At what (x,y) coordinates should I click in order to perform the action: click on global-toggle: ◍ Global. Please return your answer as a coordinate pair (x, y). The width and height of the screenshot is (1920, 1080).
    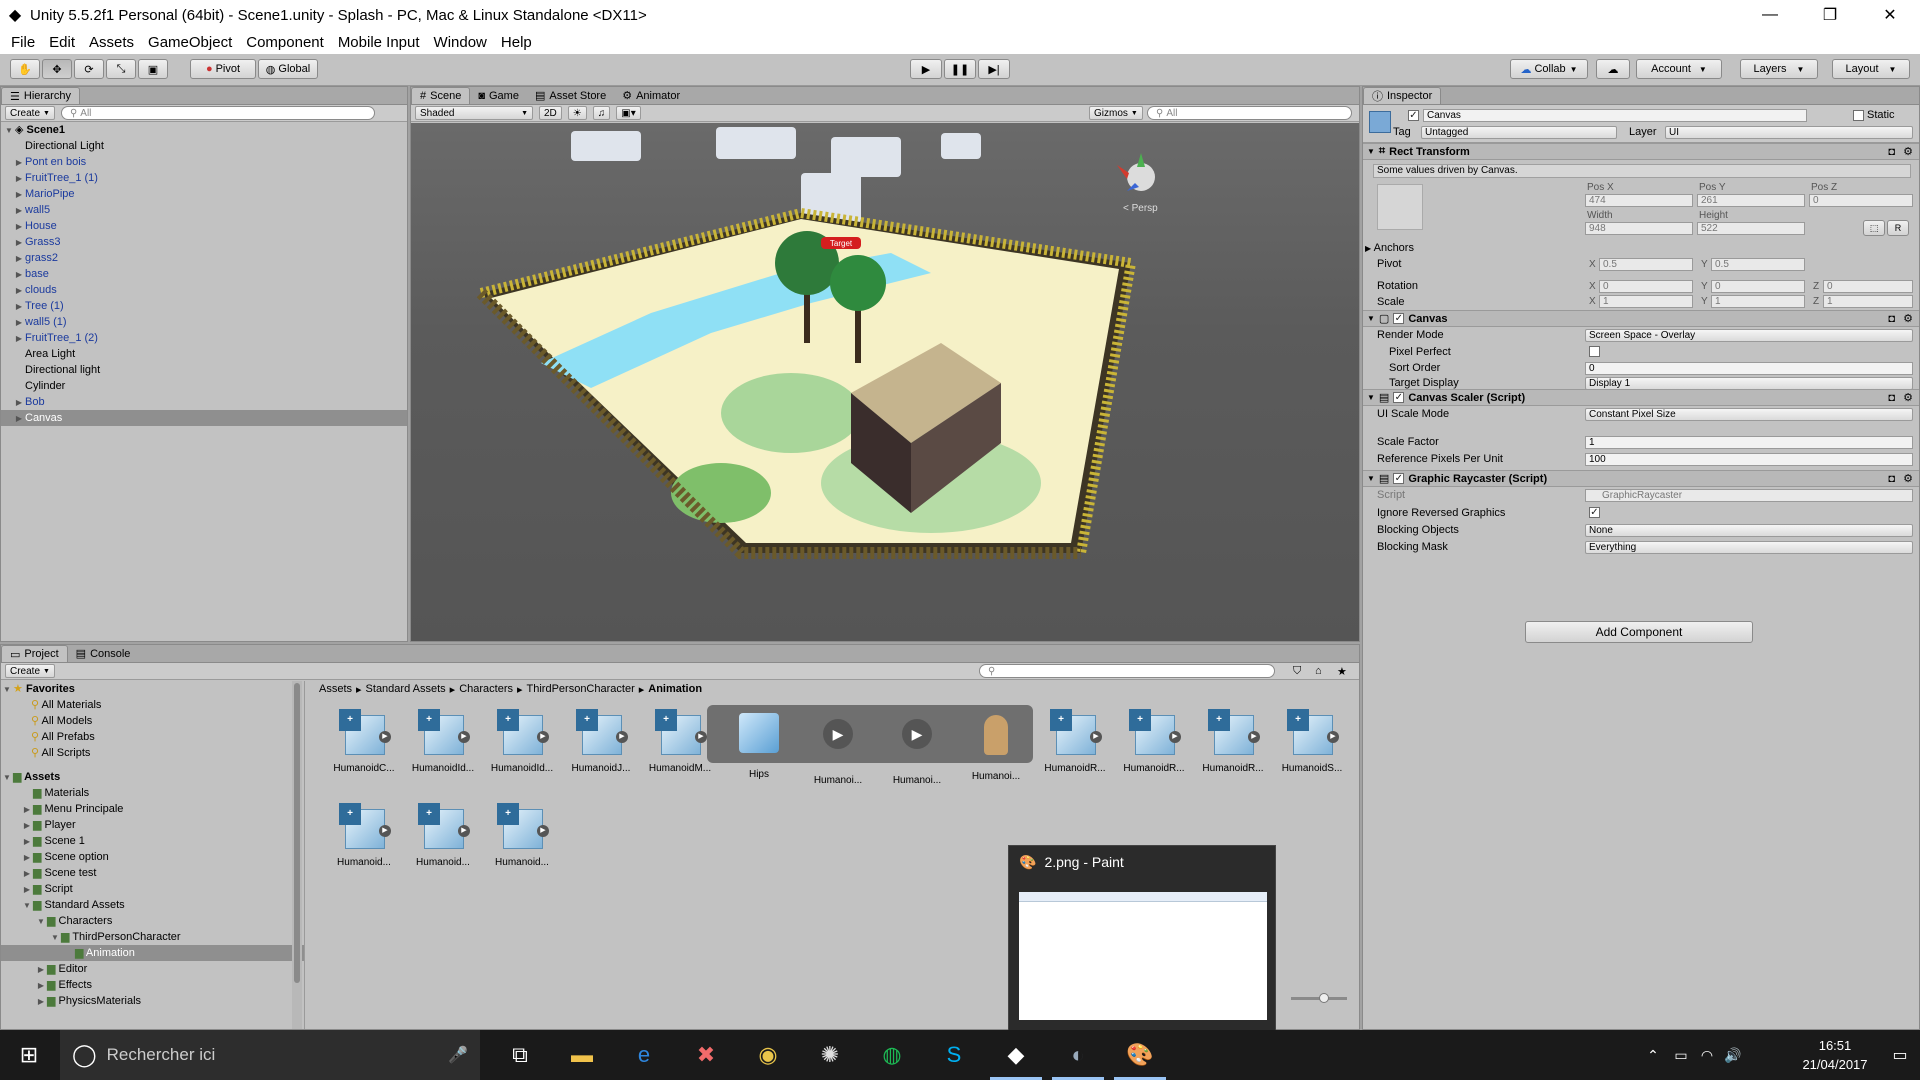
    Looking at the image, I should click on (288, 69).